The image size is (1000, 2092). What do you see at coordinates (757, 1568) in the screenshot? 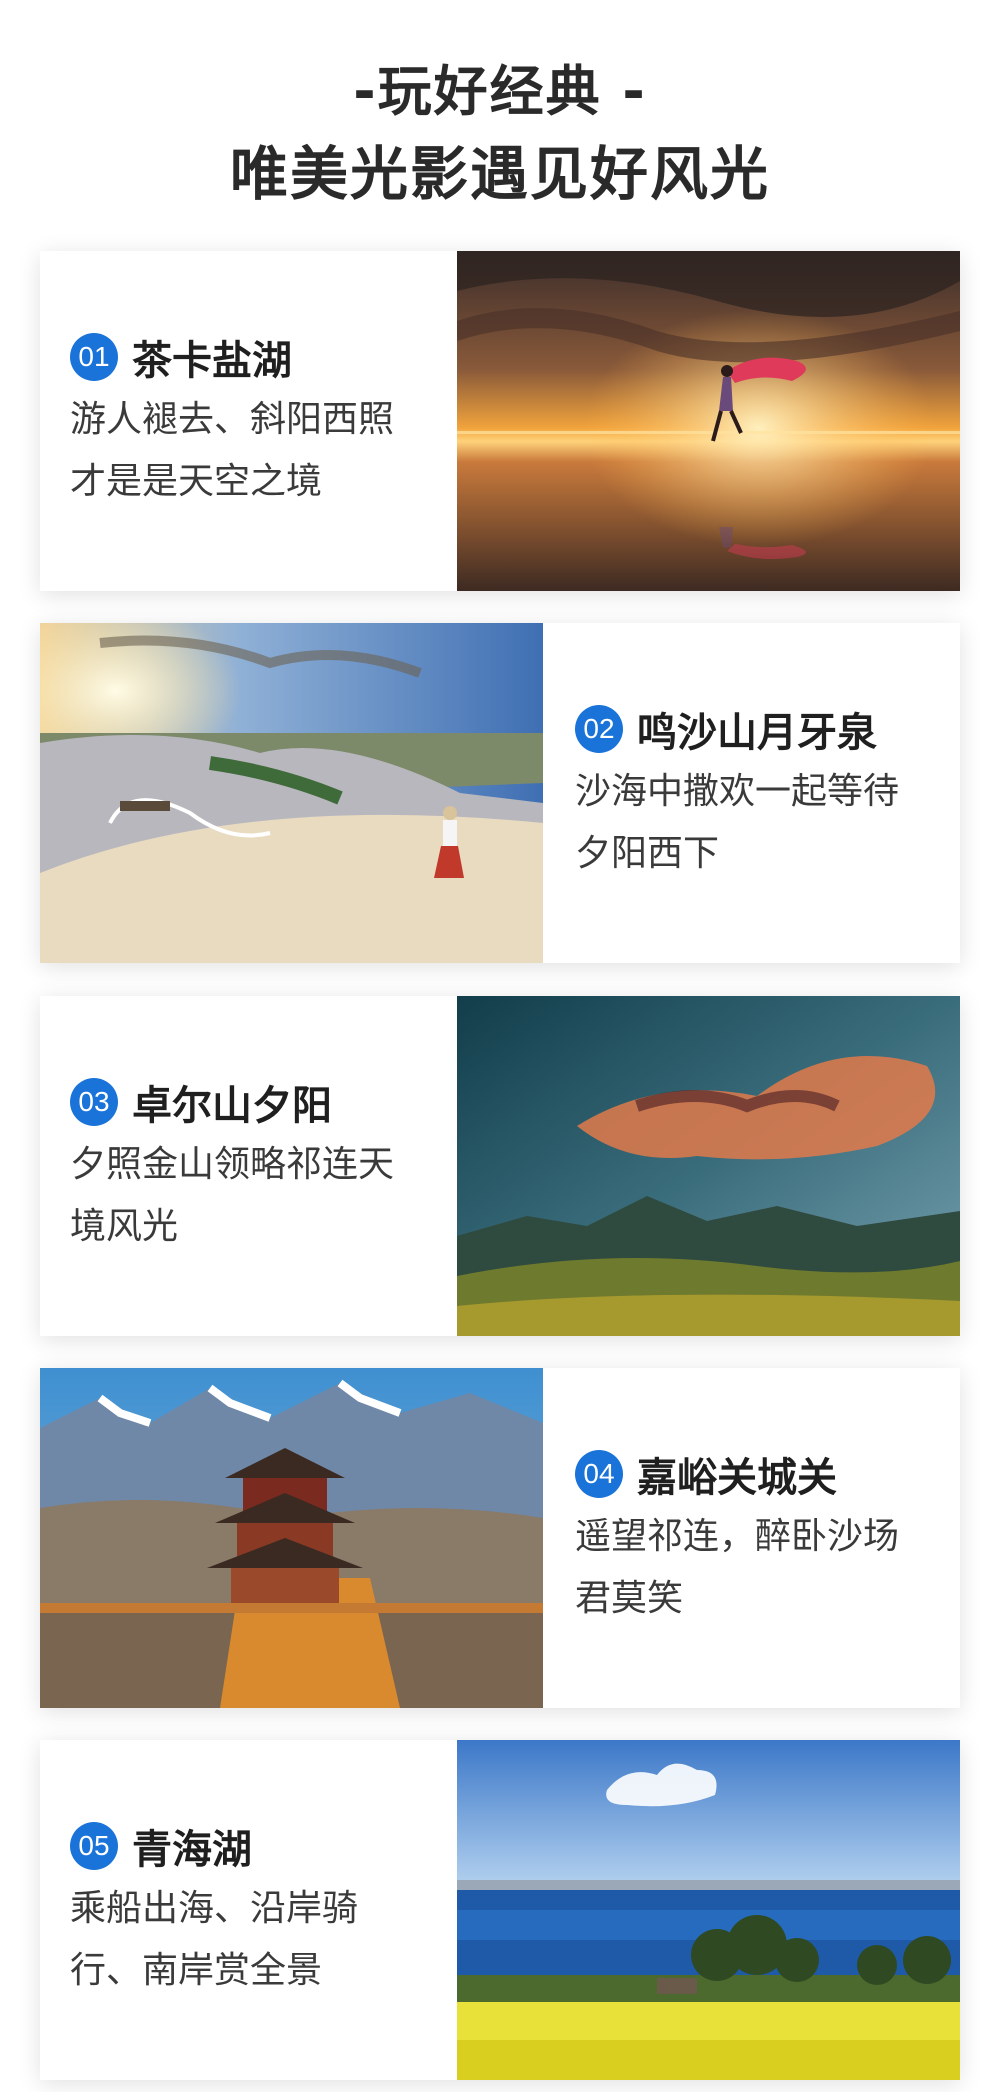
I see `card-description: 遥望祁连，醉卧沙场 君莫笑` at bounding box center [757, 1568].